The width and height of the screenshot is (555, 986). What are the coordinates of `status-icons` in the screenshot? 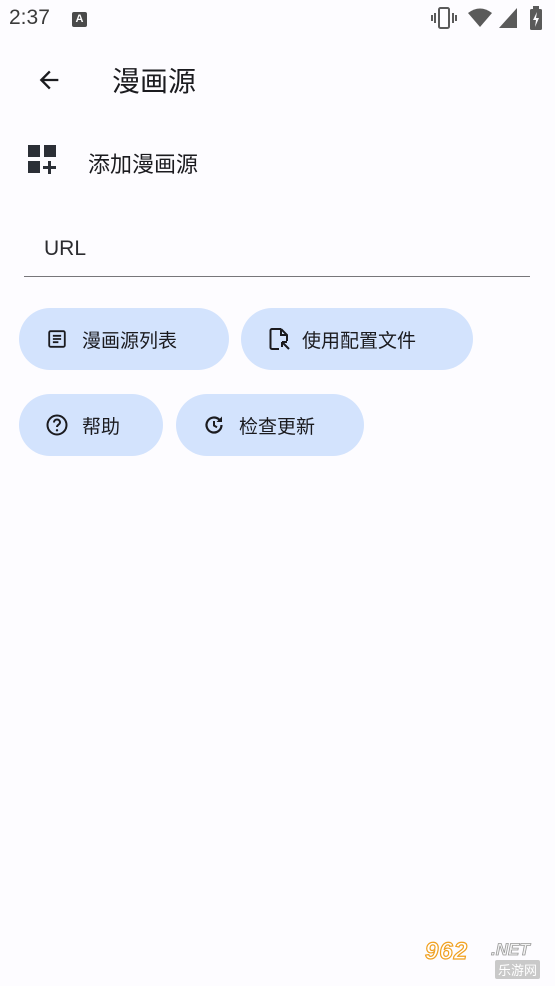 It's located at (490, 18).